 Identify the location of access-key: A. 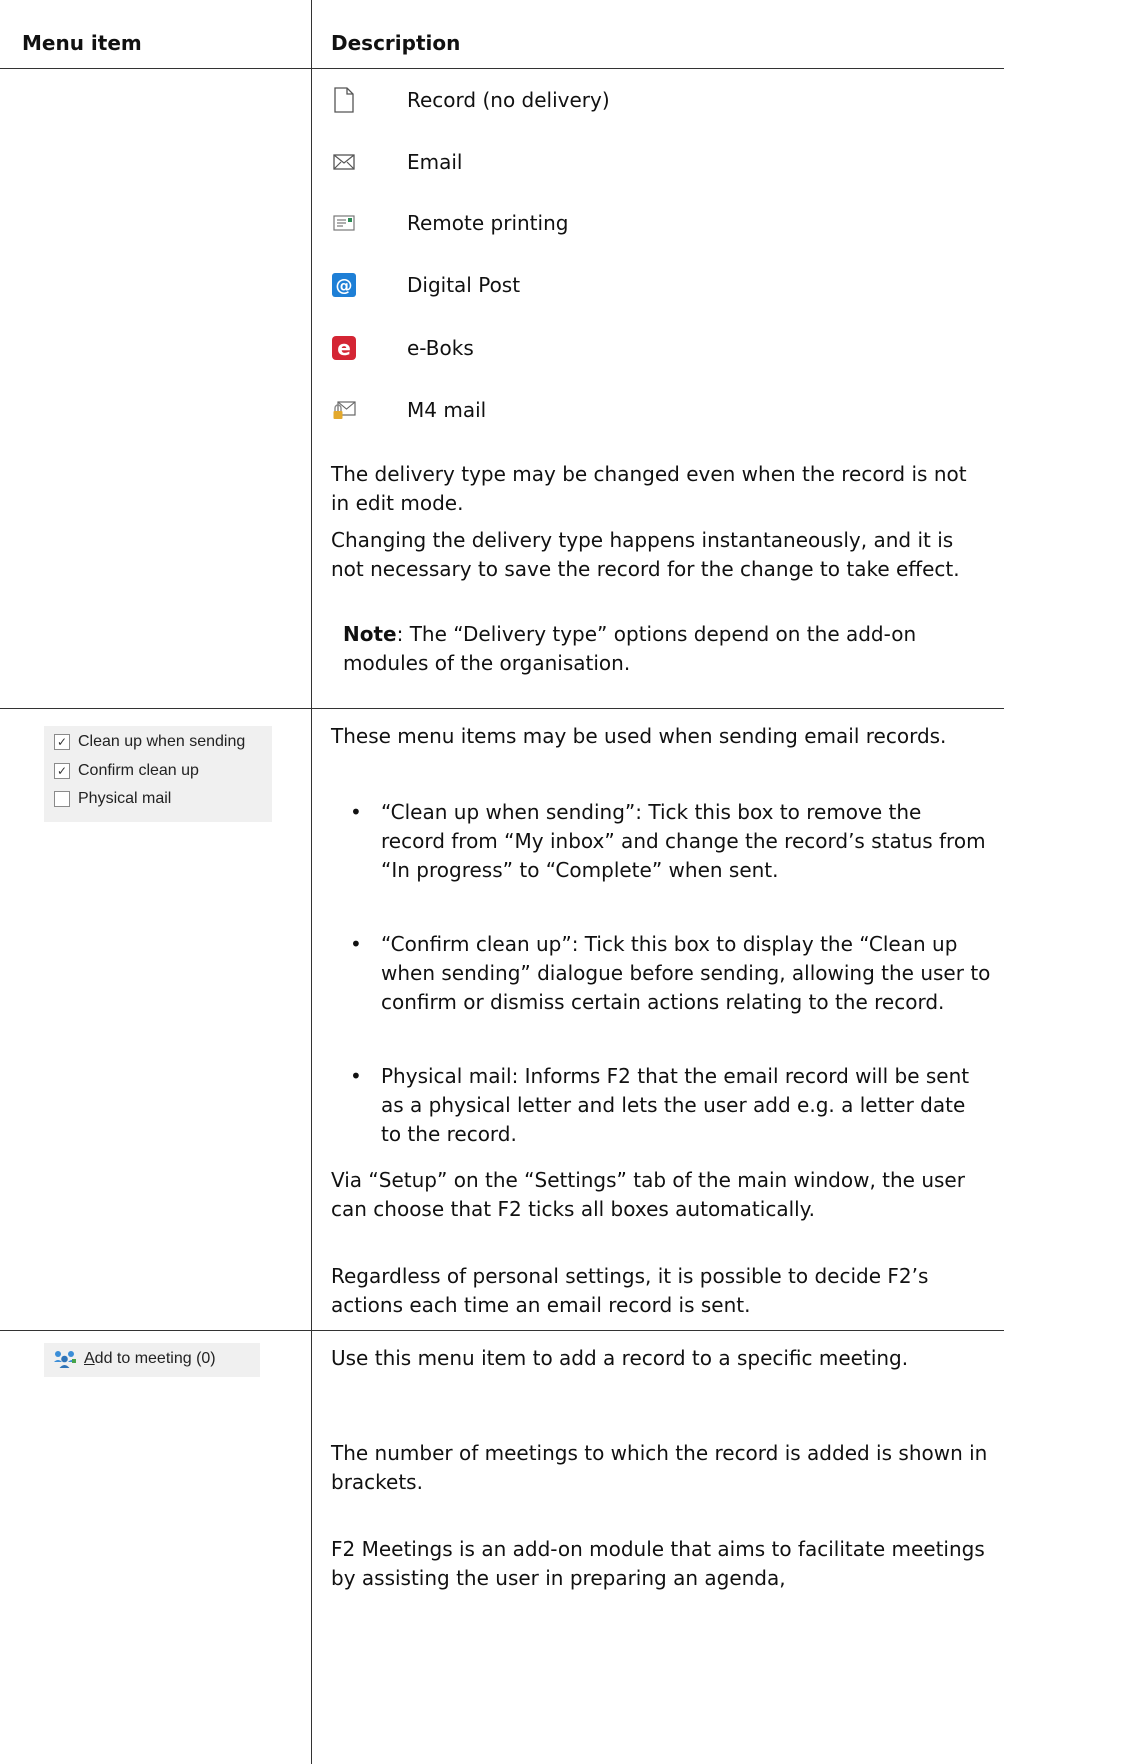
(89, 1358).